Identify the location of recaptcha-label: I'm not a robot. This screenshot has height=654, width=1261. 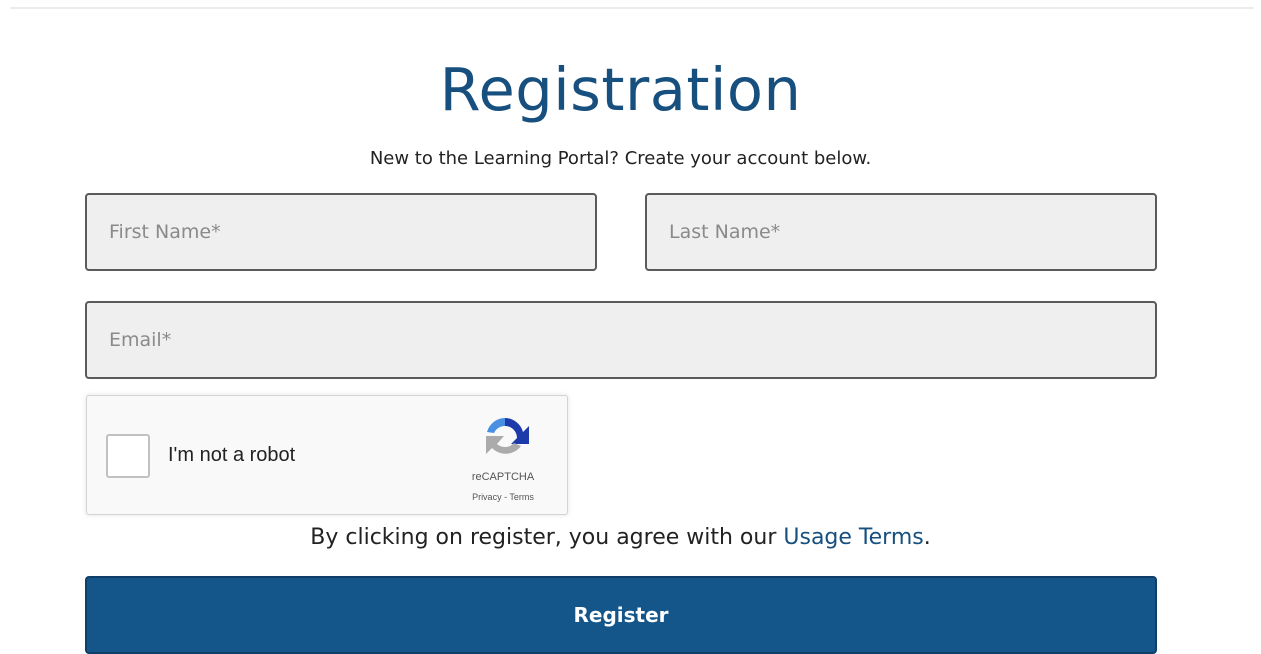
(232, 455).